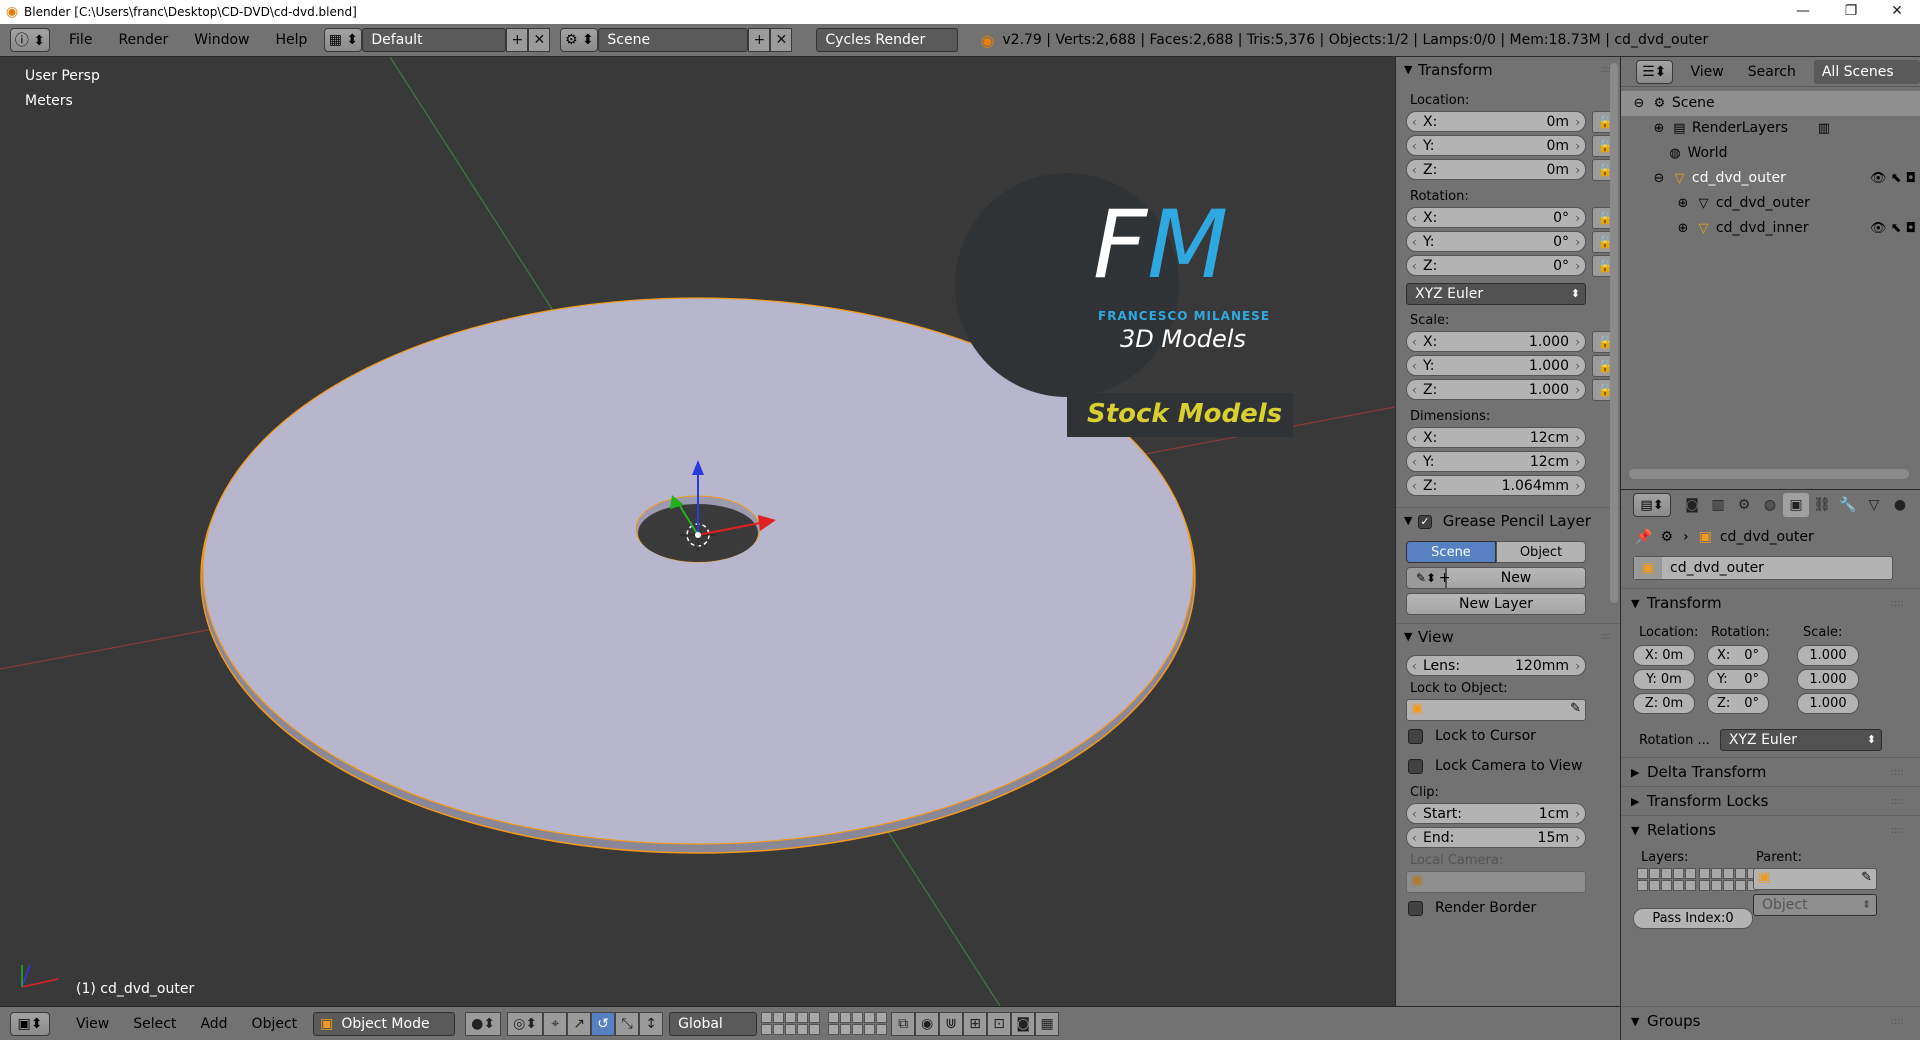 The width and height of the screenshot is (1920, 1040). I want to click on new-grease-pencil-button: + New, so click(1512, 578).